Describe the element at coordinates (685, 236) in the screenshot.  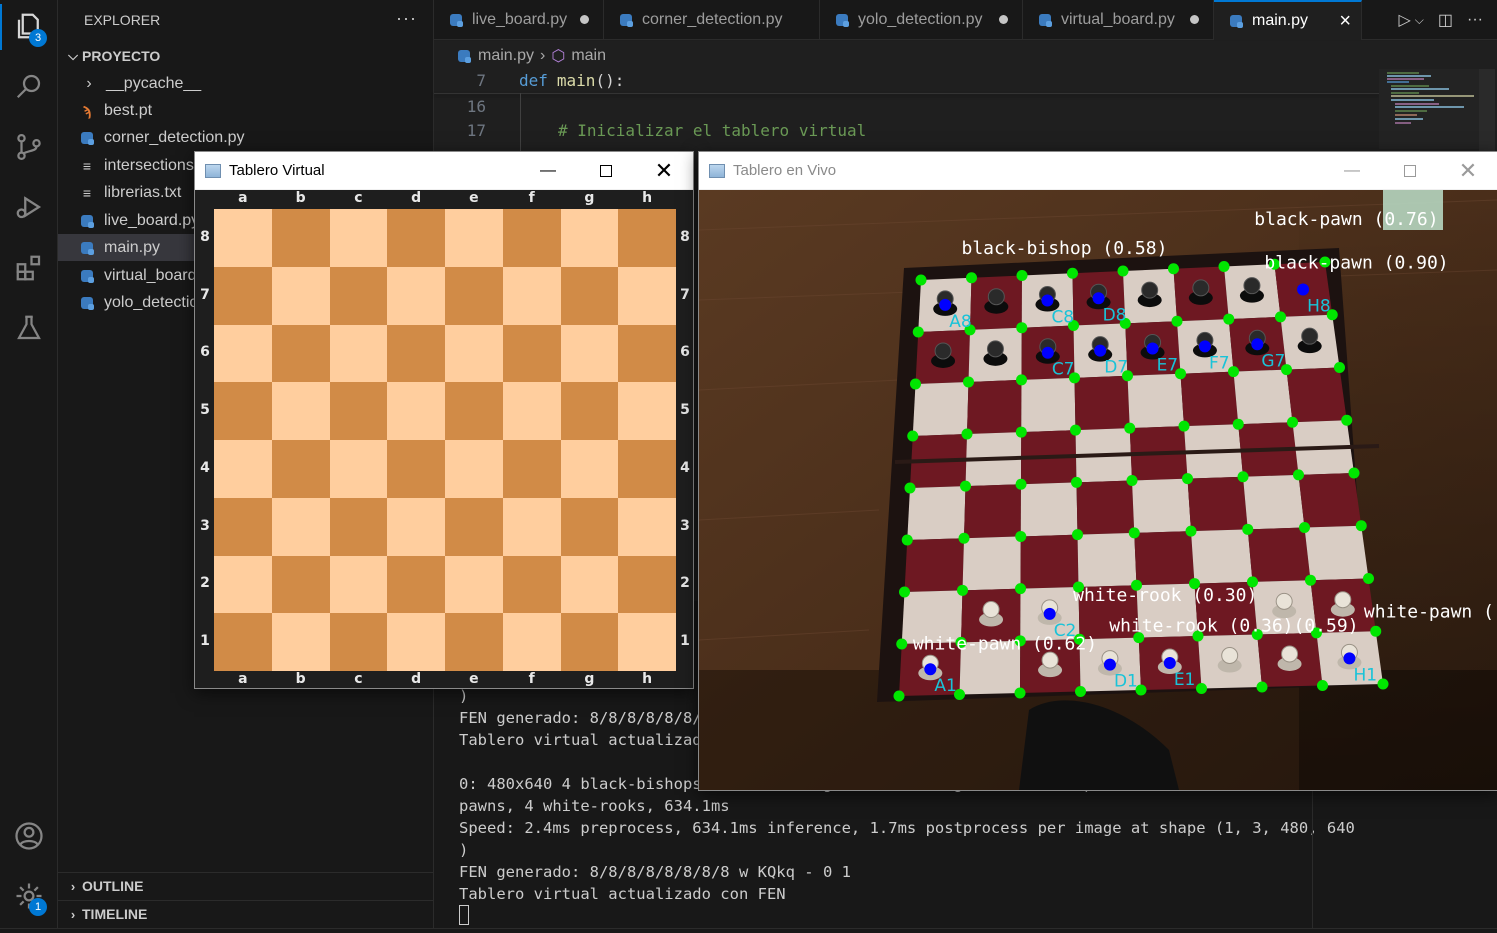
I see `rank-label: 8` at that location.